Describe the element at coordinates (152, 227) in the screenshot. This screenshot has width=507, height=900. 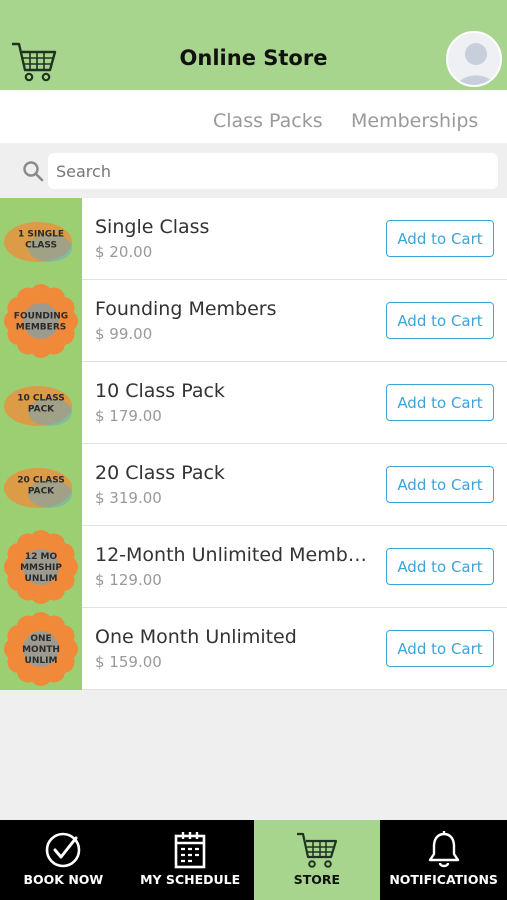
I see `product-name: Single Class` at that location.